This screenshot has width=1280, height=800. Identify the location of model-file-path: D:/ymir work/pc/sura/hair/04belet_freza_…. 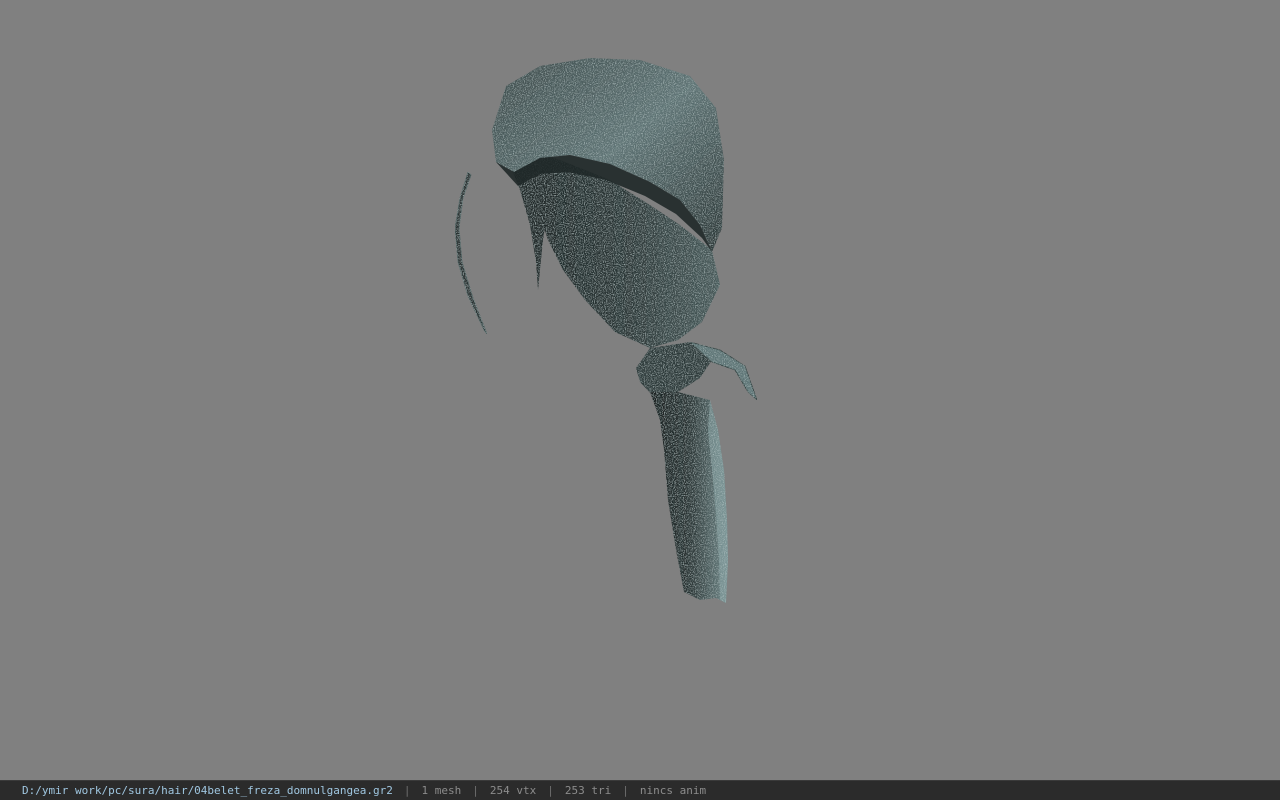
(207, 790).